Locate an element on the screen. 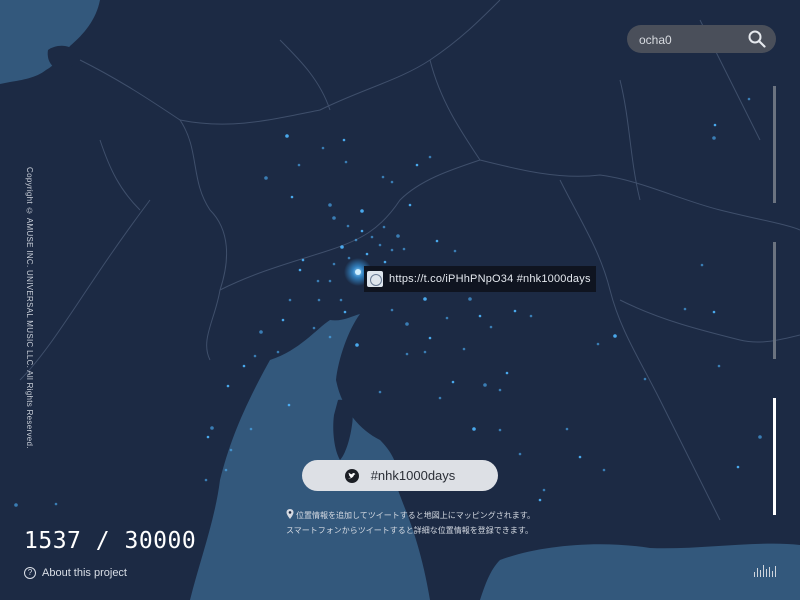 The height and width of the screenshot is (600, 800). about-label: About this project is located at coordinates (84, 573).